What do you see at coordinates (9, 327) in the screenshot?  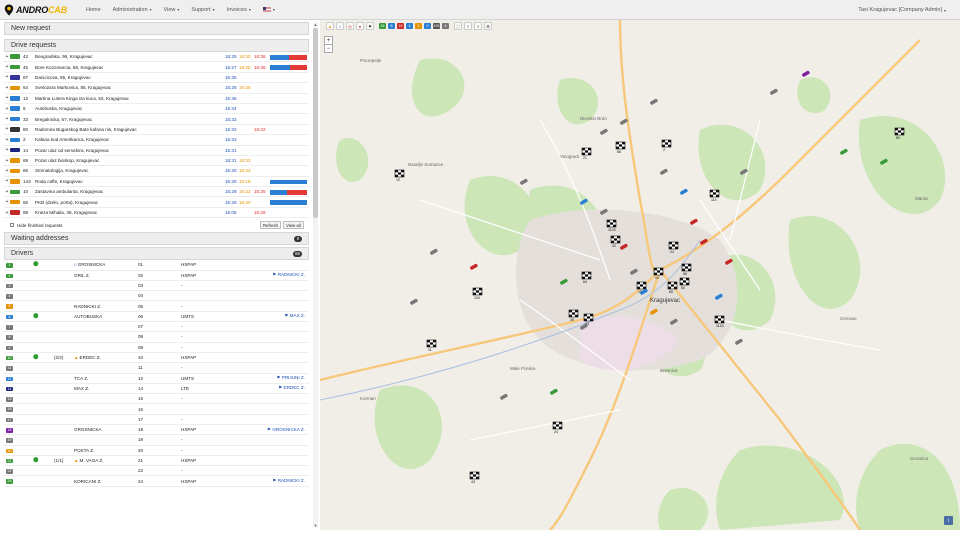 I see `driver-number-badge: 7` at bounding box center [9, 327].